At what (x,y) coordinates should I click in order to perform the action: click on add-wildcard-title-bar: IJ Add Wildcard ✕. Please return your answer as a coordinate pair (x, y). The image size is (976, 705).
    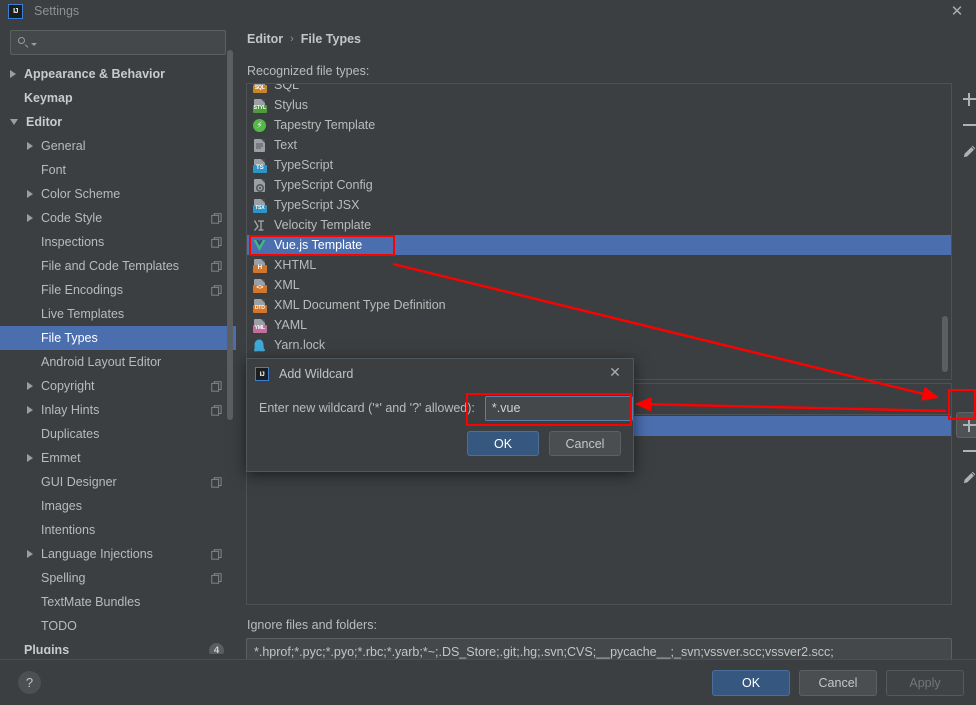
    Looking at the image, I should click on (440, 374).